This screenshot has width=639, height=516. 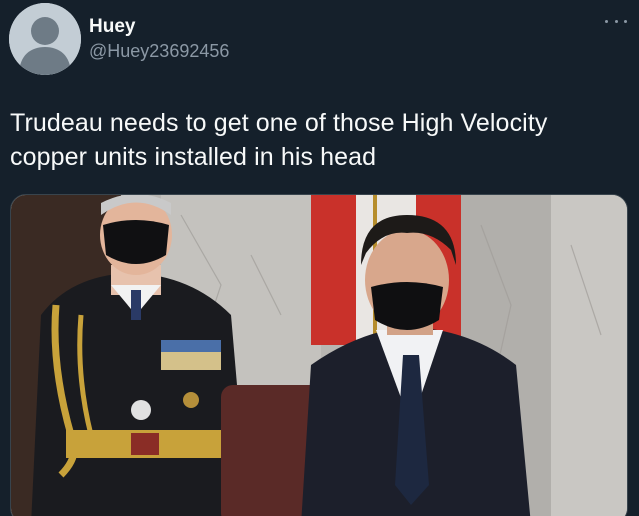 I want to click on more-options-button, so click(x=616, y=21).